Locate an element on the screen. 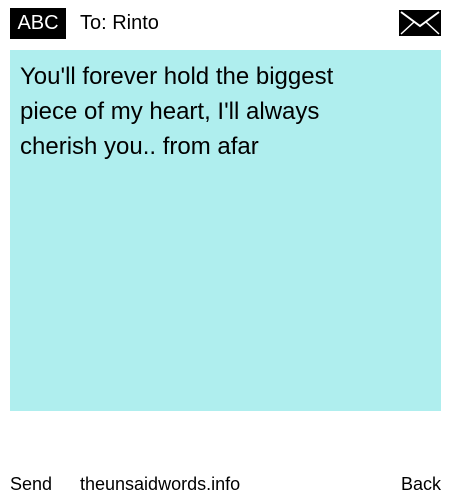 This screenshot has height=500, width=450. recipient-label: To: Rinto is located at coordinates (119, 23).